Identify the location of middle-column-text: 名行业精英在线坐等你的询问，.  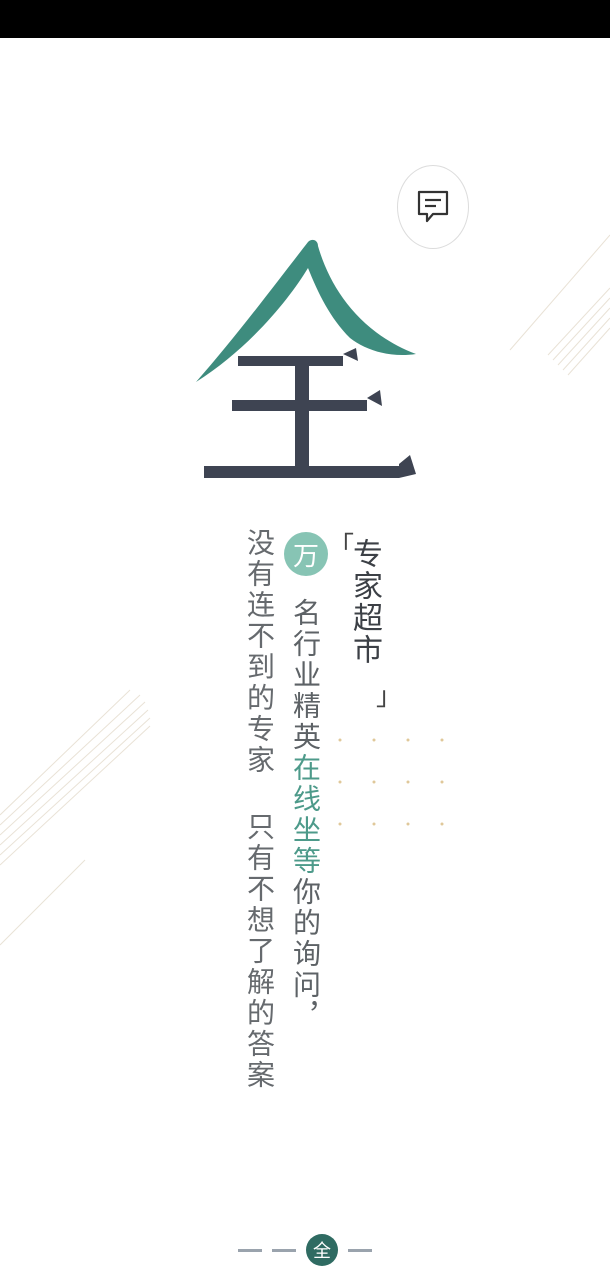
(305, 815).